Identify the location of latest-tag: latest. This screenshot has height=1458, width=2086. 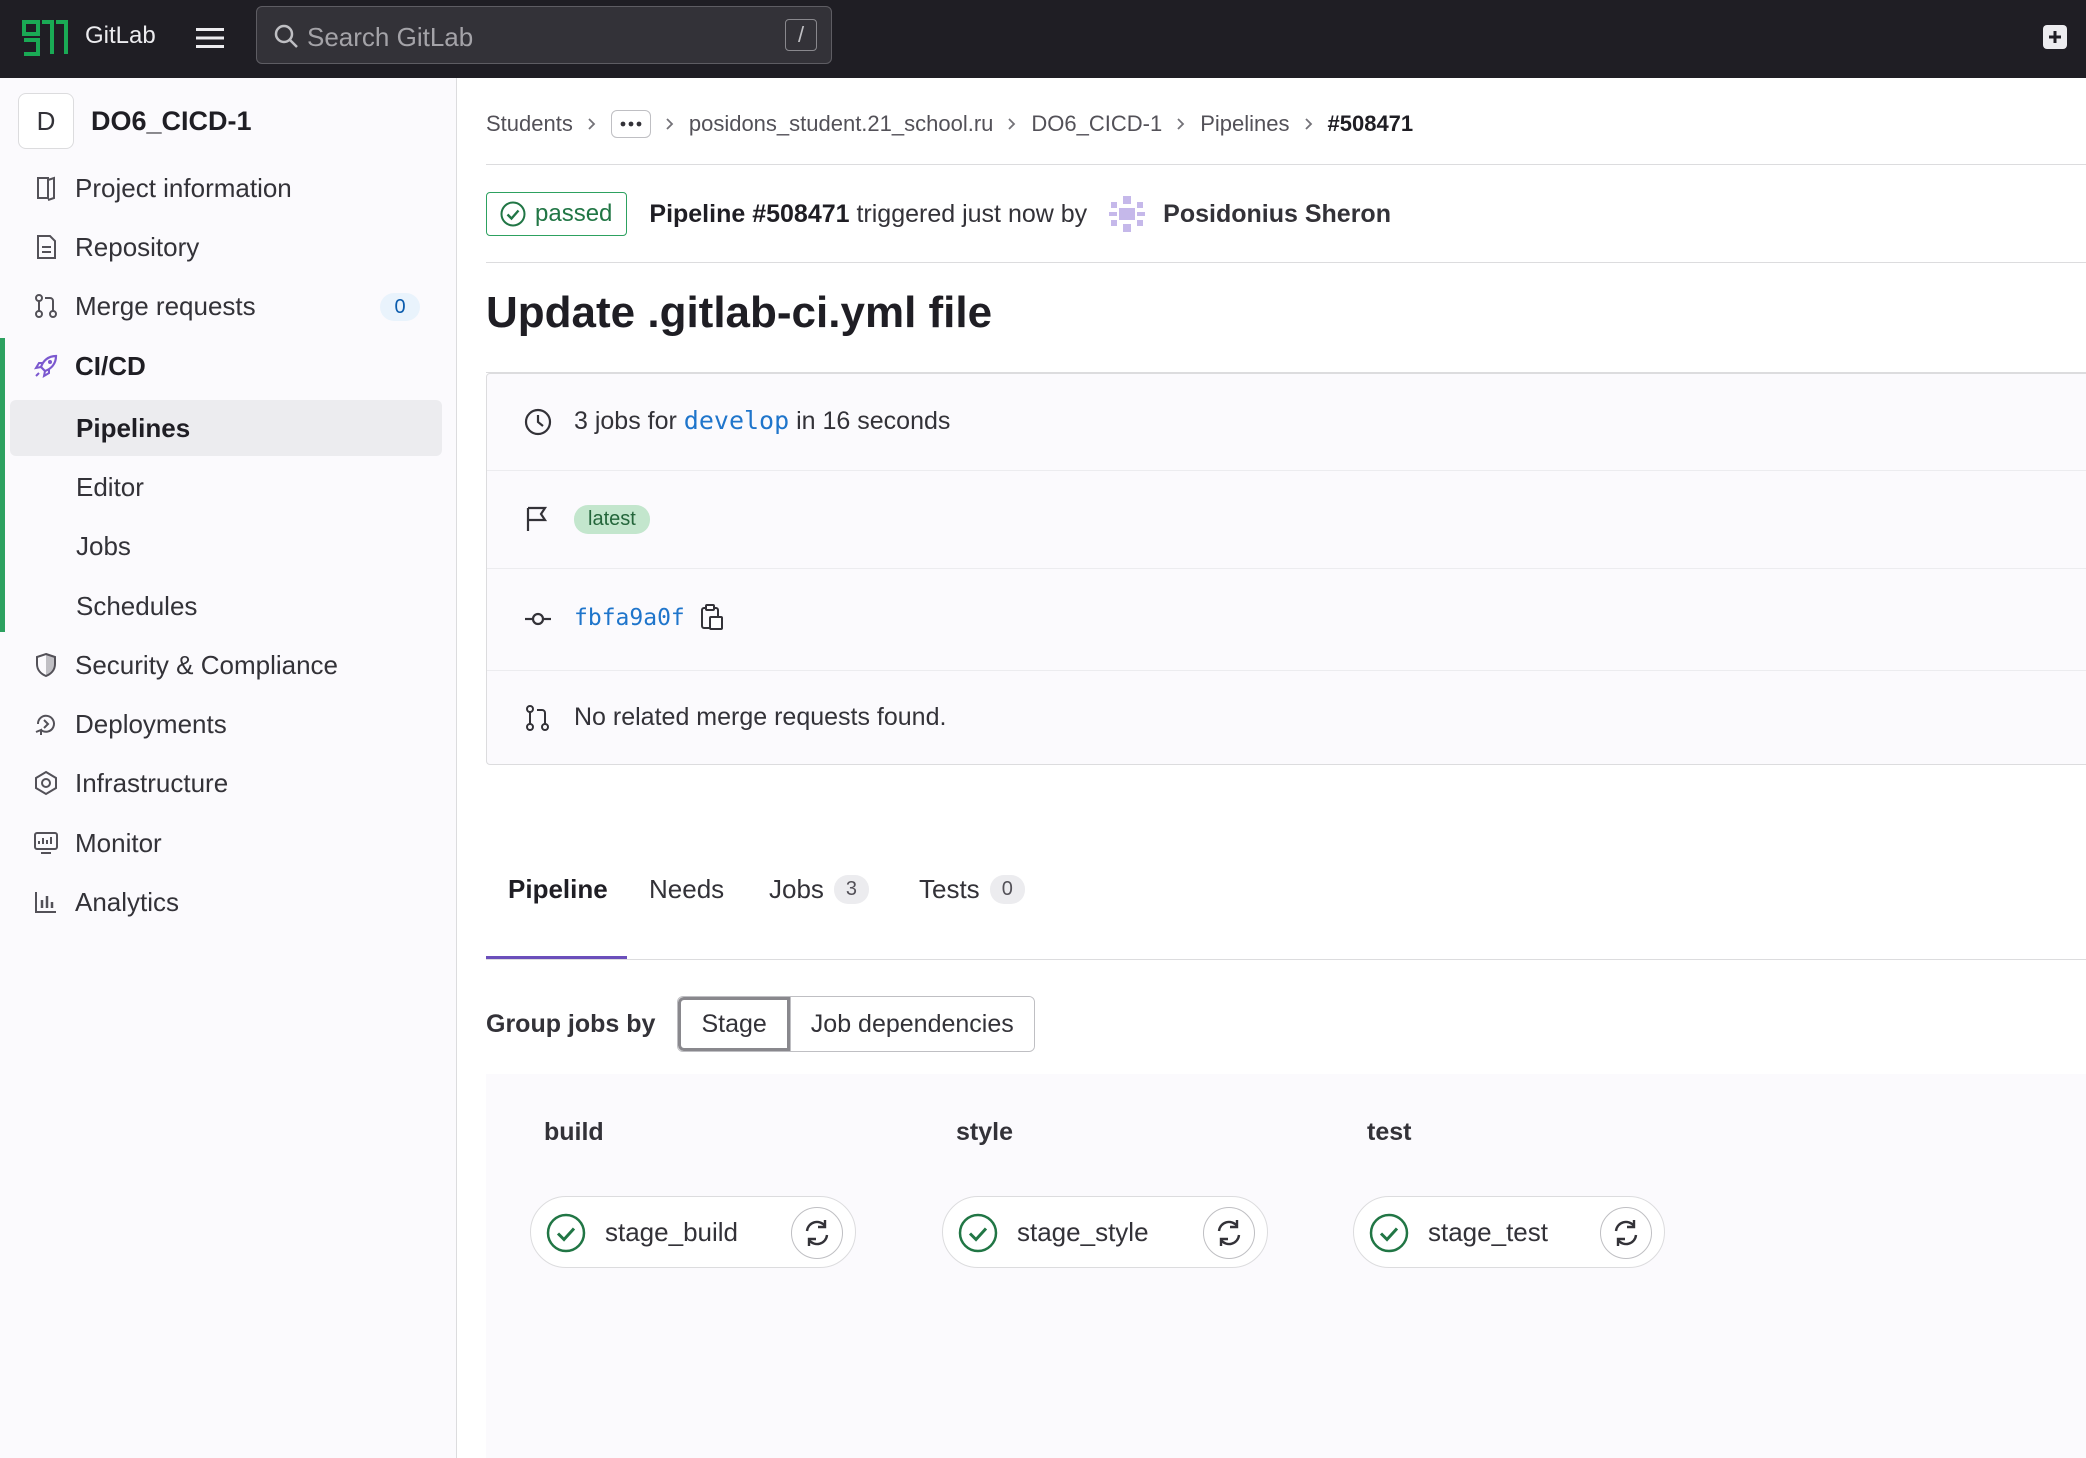
(612, 519).